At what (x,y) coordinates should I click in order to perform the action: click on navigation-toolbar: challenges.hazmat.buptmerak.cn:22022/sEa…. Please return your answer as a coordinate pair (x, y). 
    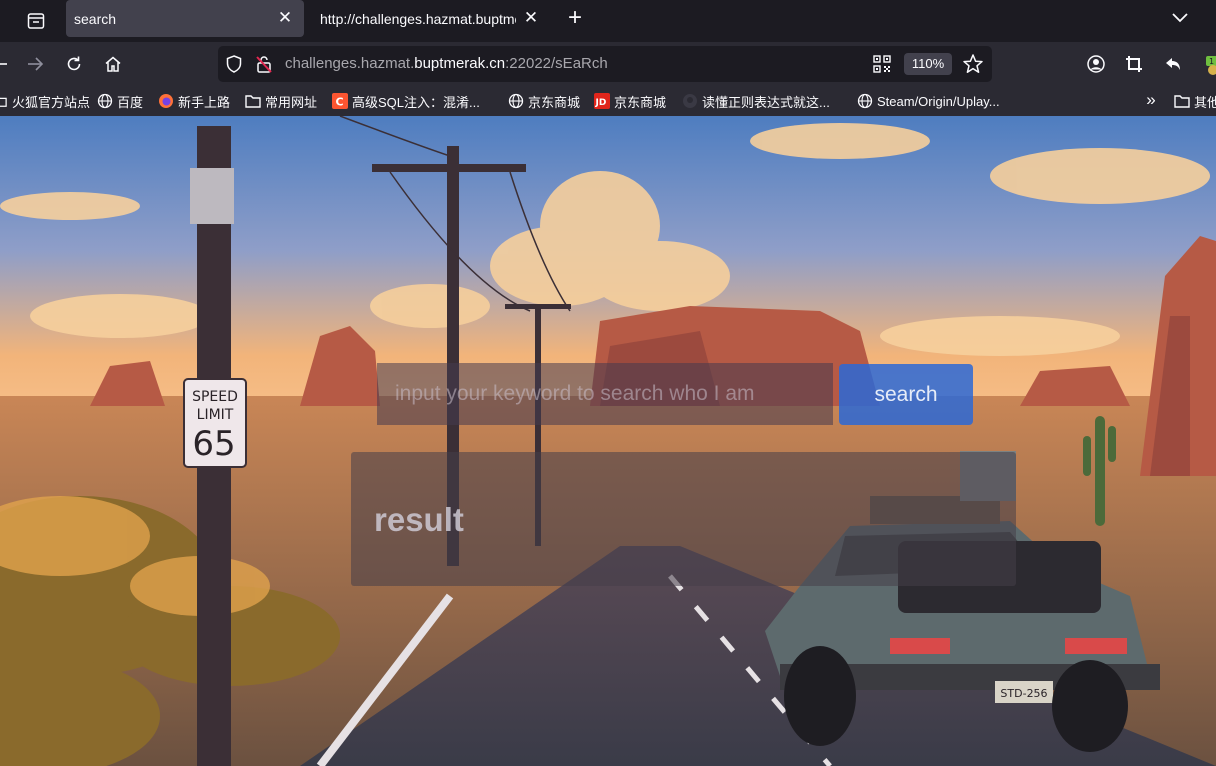
    Looking at the image, I should click on (608, 64).